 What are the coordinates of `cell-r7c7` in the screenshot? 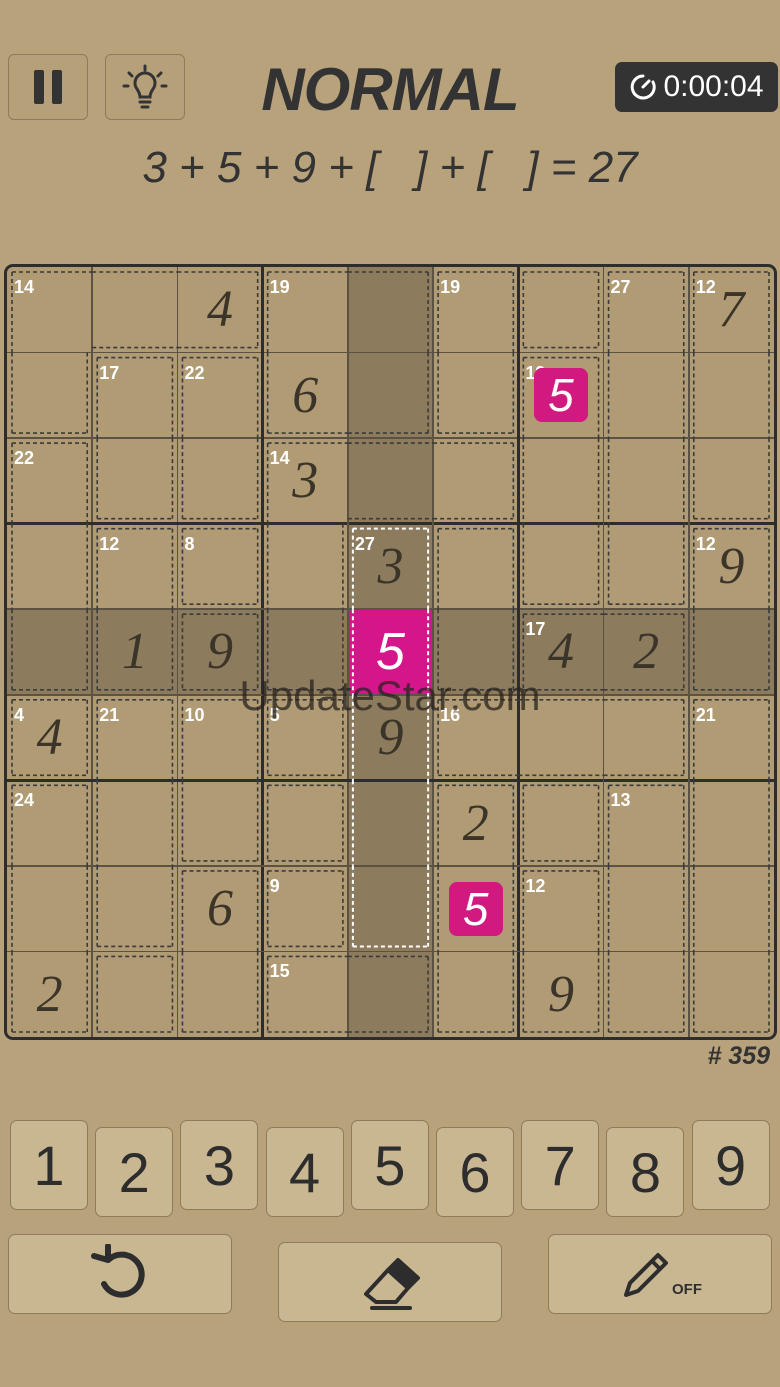 It's located at (560, 823).